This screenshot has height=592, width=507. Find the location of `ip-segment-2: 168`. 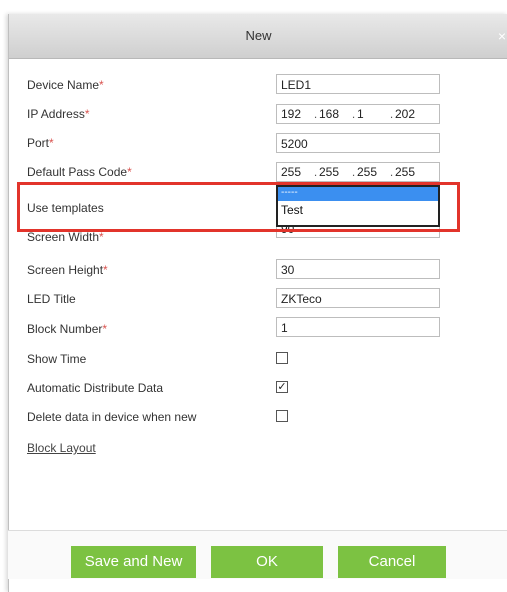

ip-segment-2: 168 is located at coordinates (334, 114).